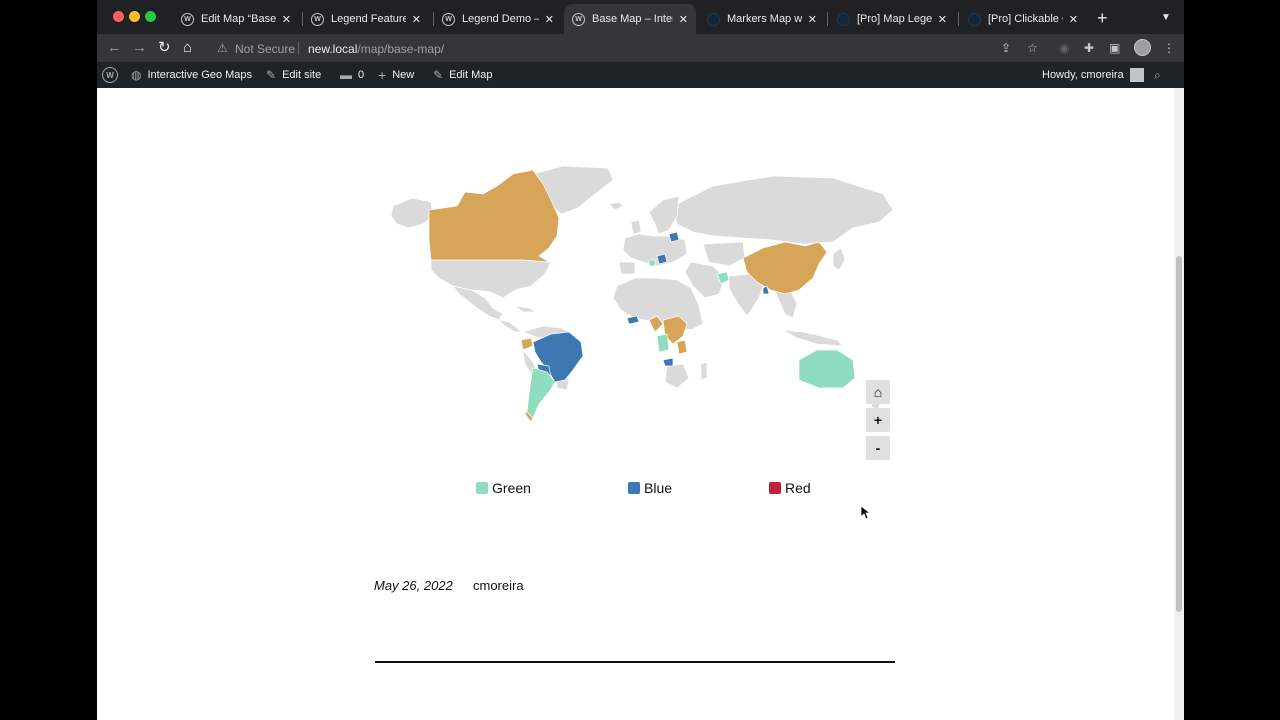 This screenshot has height=720, width=1280. I want to click on legend-item-blue: Blue, so click(650, 488).